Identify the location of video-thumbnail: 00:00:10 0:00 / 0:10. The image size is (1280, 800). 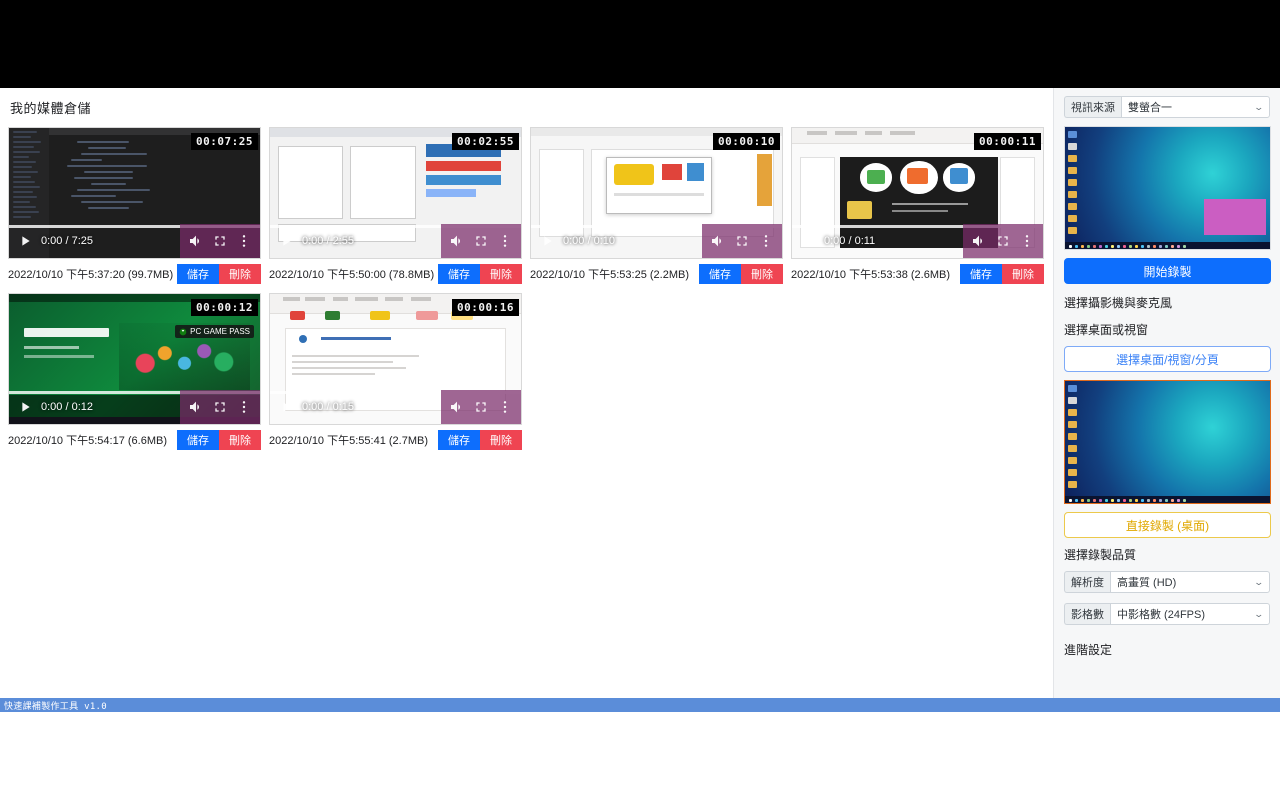
(656, 193).